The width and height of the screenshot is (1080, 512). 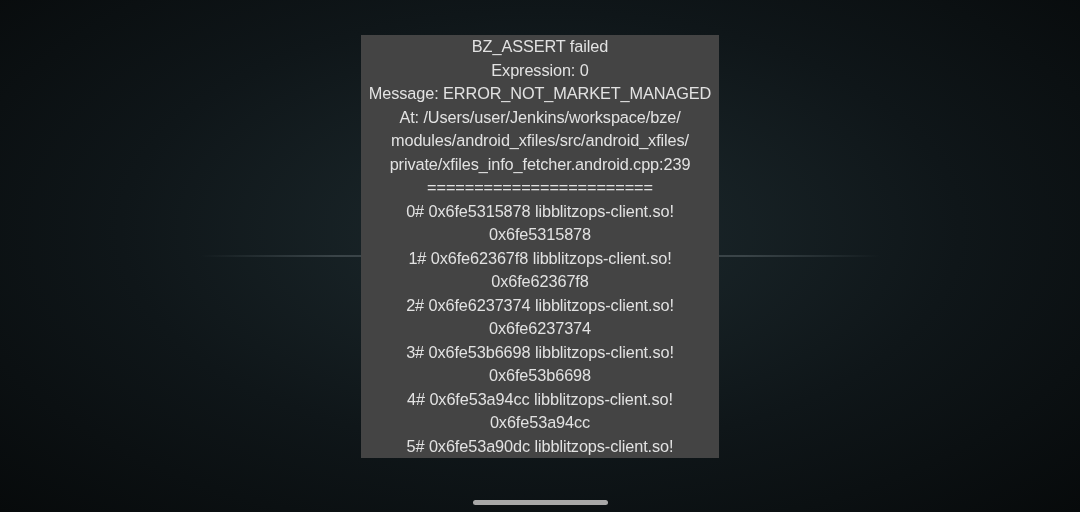 What do you see at coordinates (540, 399) in the screenshot?
I see `error-line: 4# 0x6fe53a94cc libblitzops-client.so!` at bounding box center [540, 399].